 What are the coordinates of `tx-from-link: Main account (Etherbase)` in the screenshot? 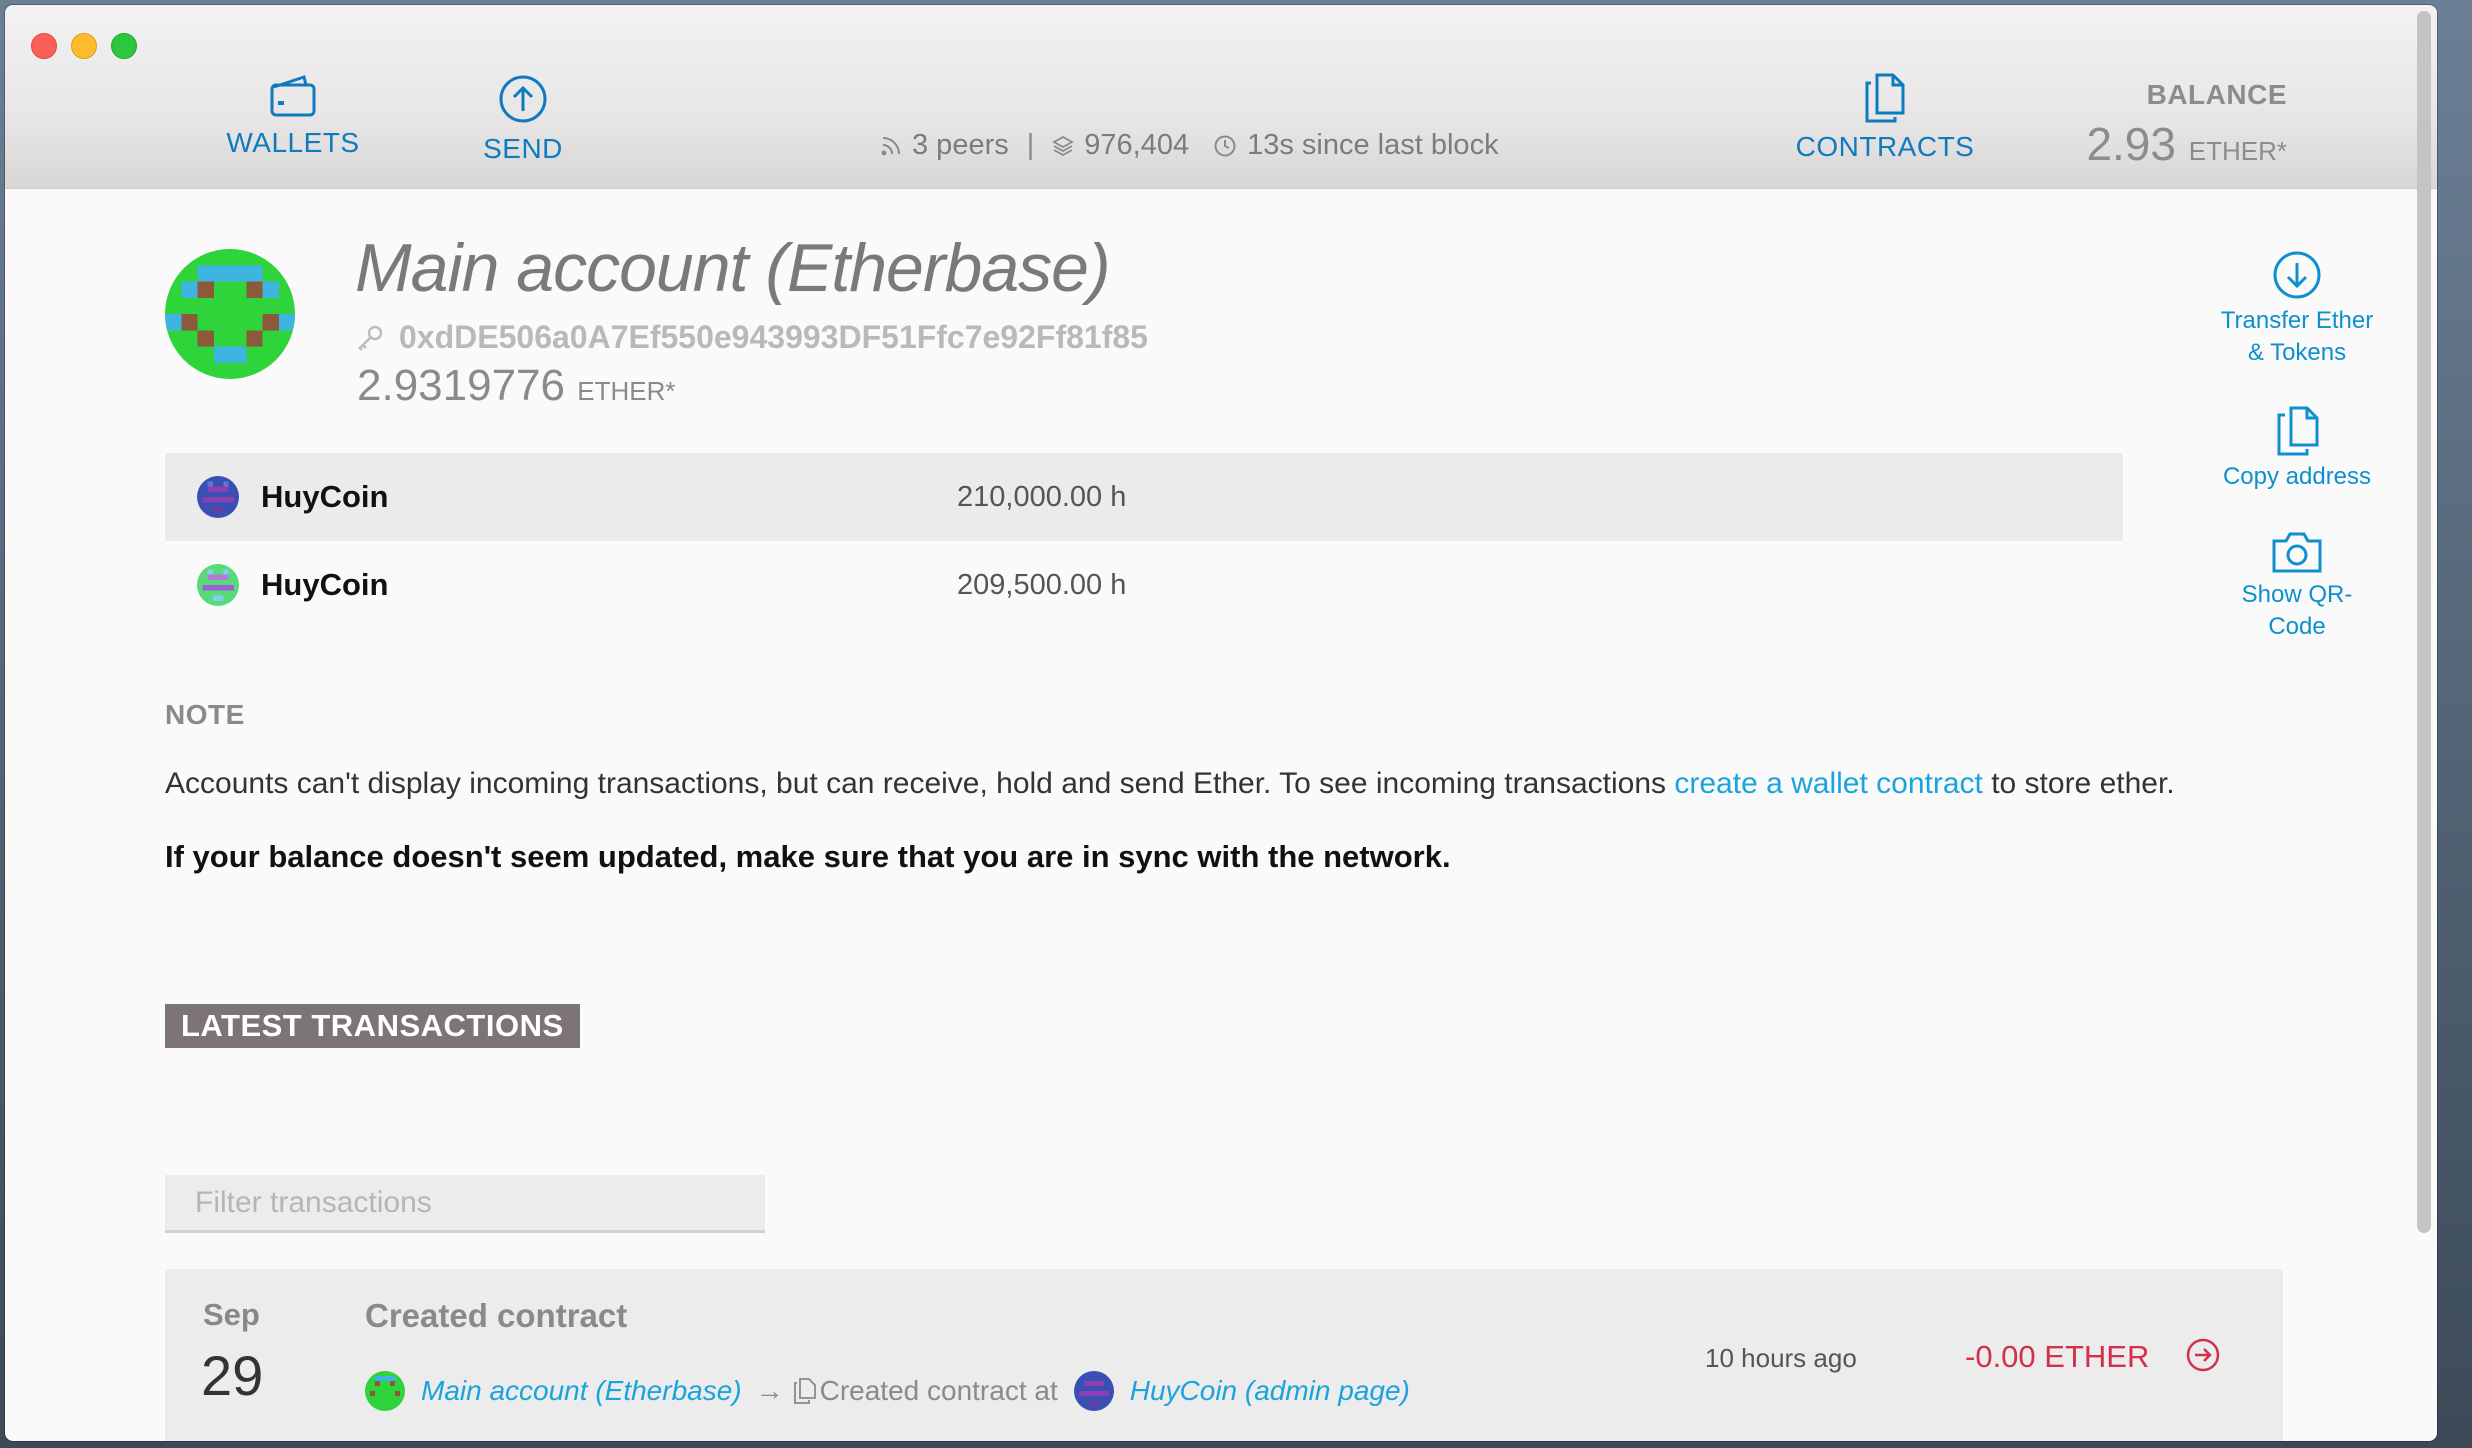 It's located at (581, 1391).